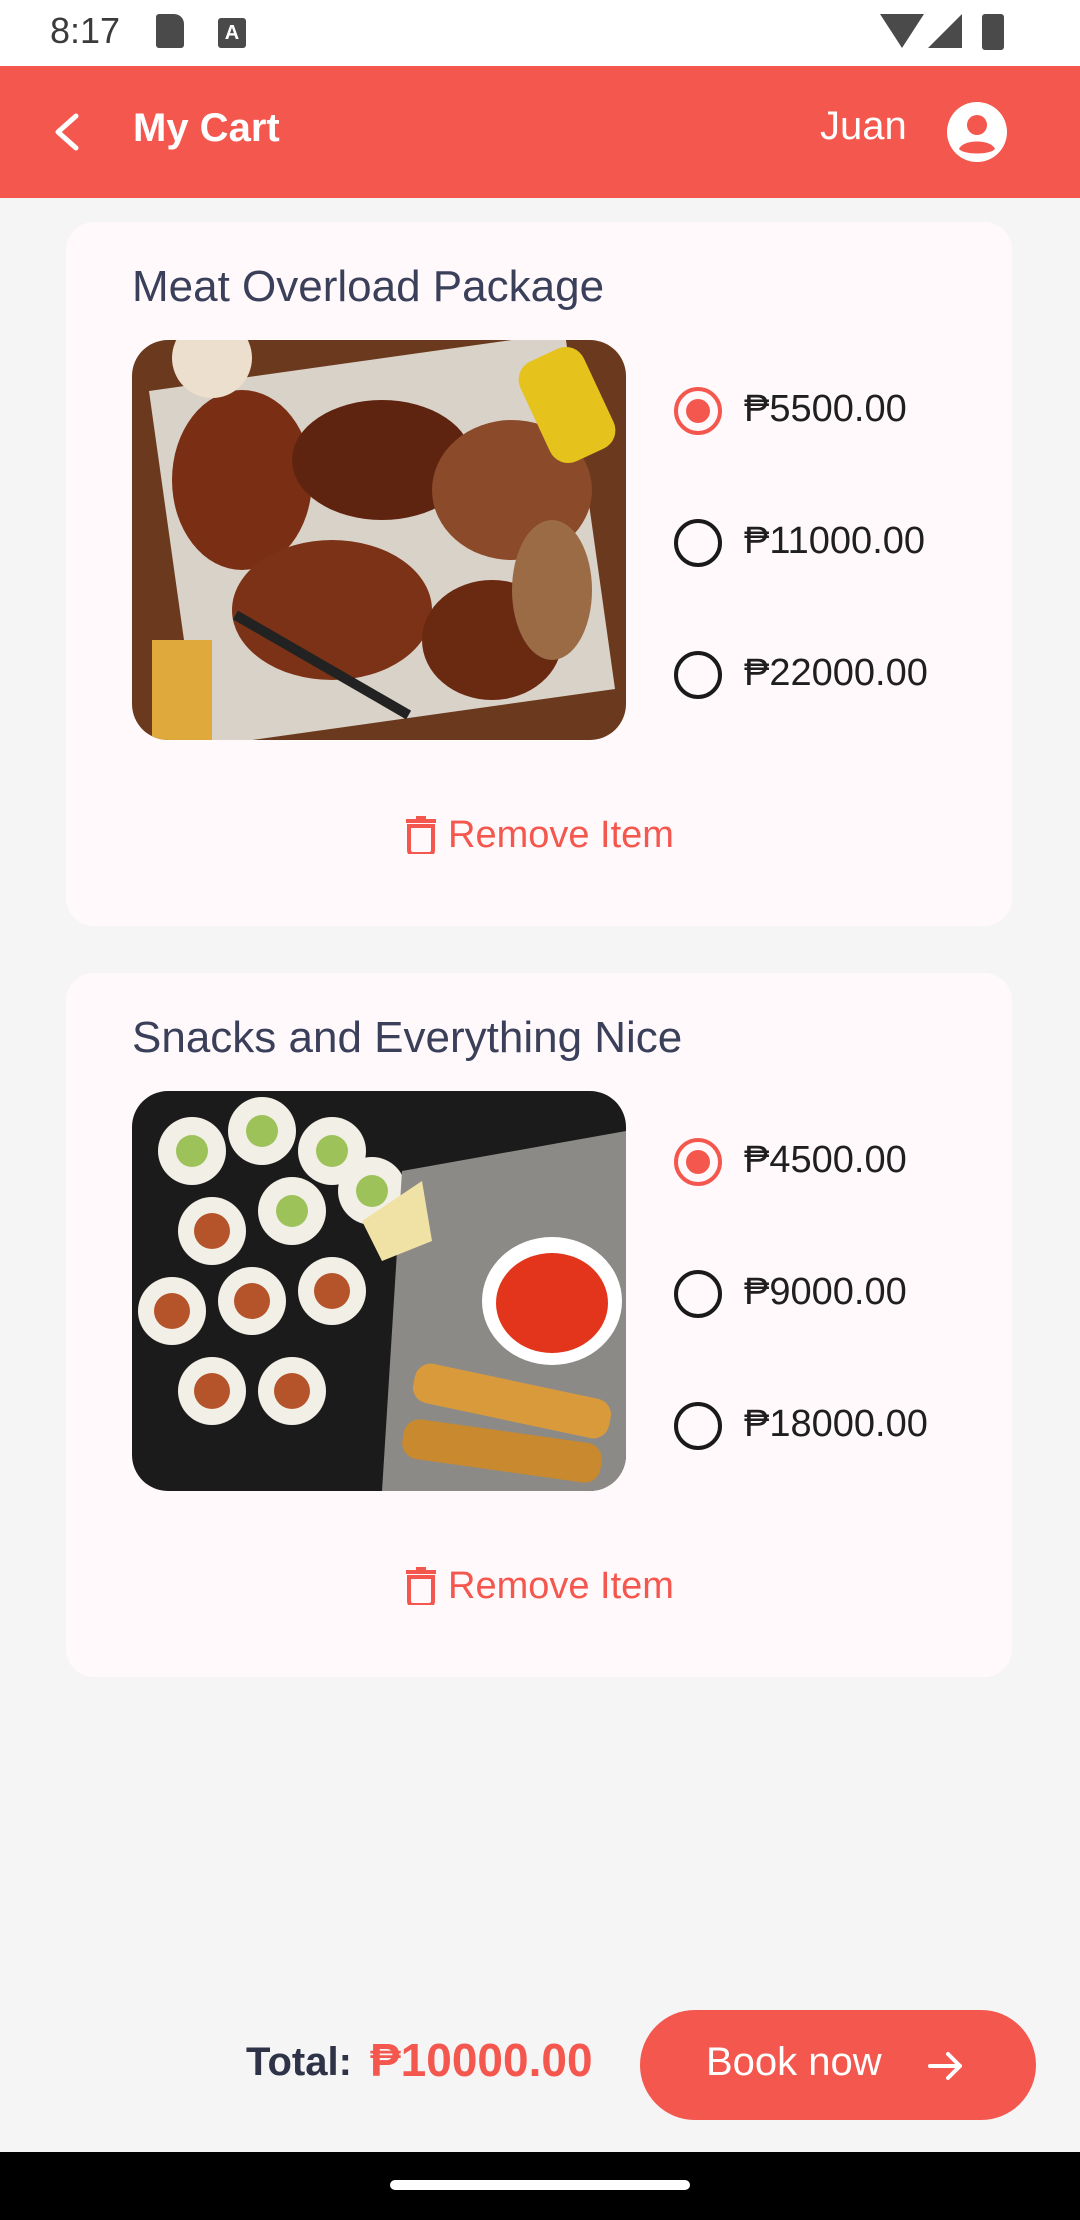 This screenshot has width=1080, height=2220. Describe the element at coordinates (825, 1160) in the screenshot. I see `price-label: ₱4500.00` at that location.